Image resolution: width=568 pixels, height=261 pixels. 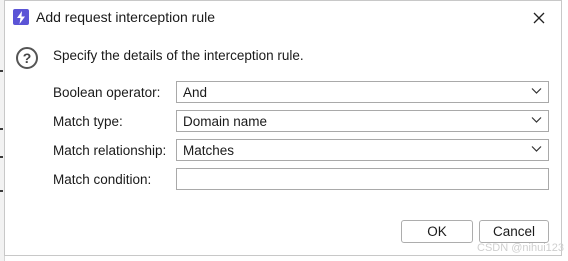 What do you see at coordinates (225, 121) in the screenshot?
I see `match-type-value: Domain name` at bounding box center [225, 121].